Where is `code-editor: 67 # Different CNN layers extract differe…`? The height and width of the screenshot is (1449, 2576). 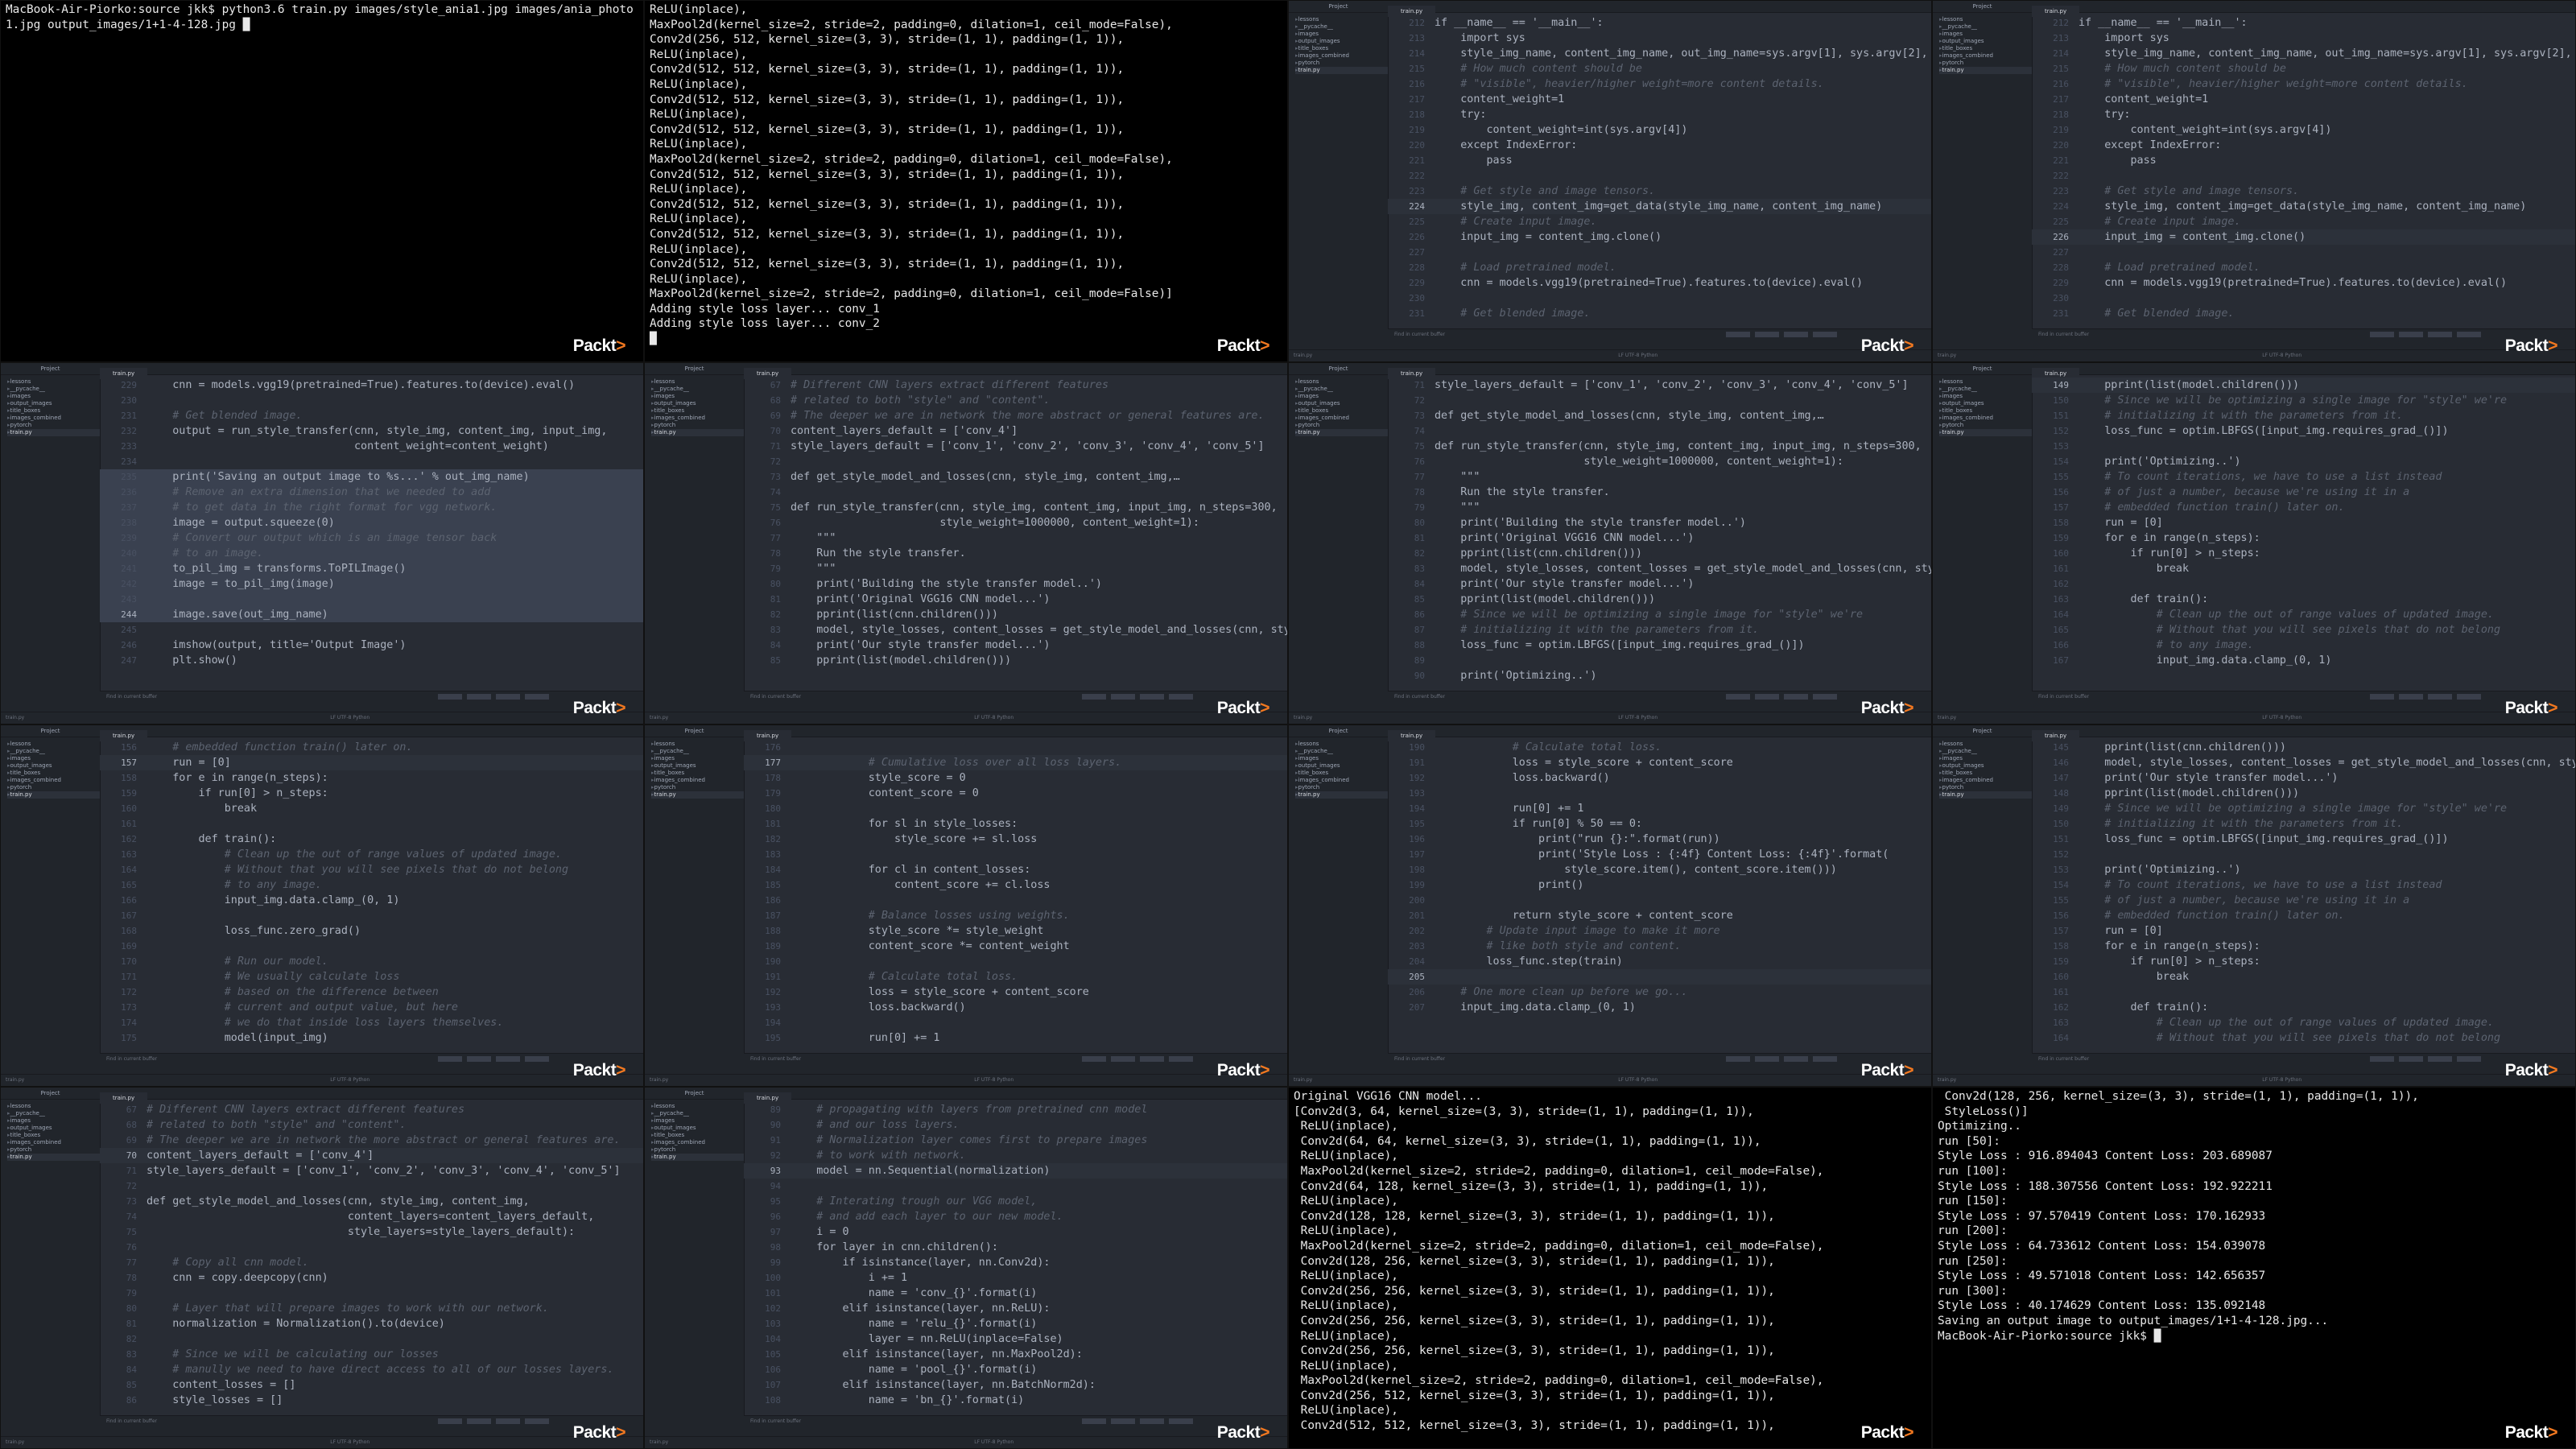 code-editor: 67 # Different CNN layers extract differe… is located at coordinates (1015, 532).